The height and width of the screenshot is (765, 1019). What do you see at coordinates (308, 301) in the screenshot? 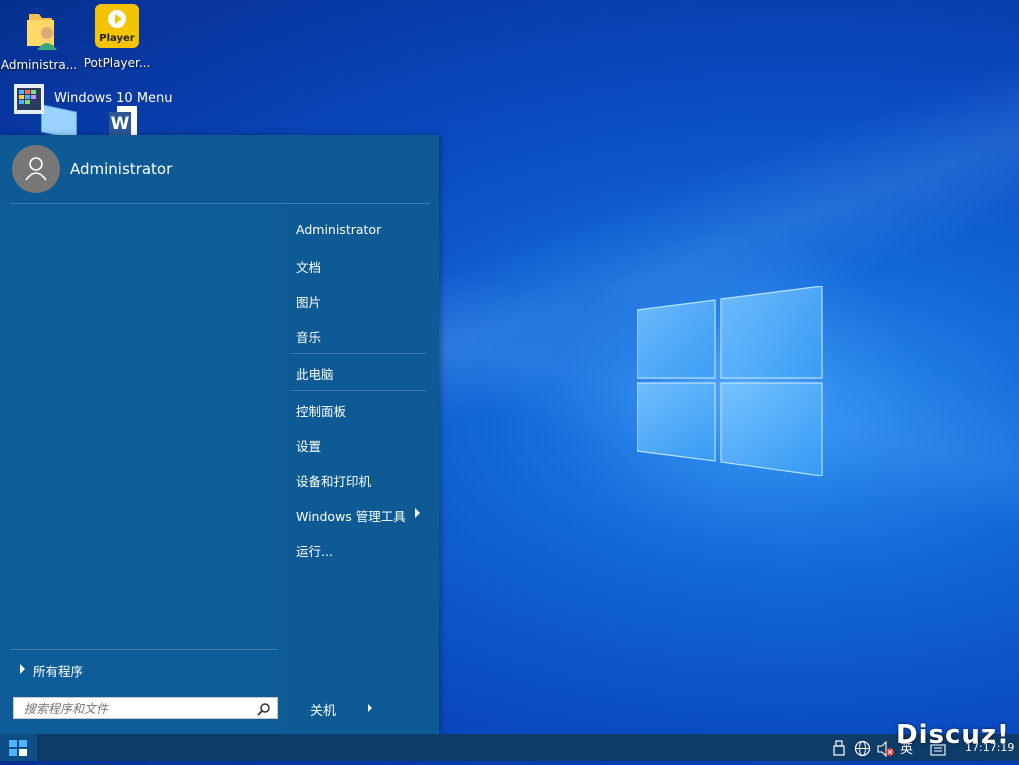
I see `menu-item-pictures: 图片` at bounding box center [308, 301].